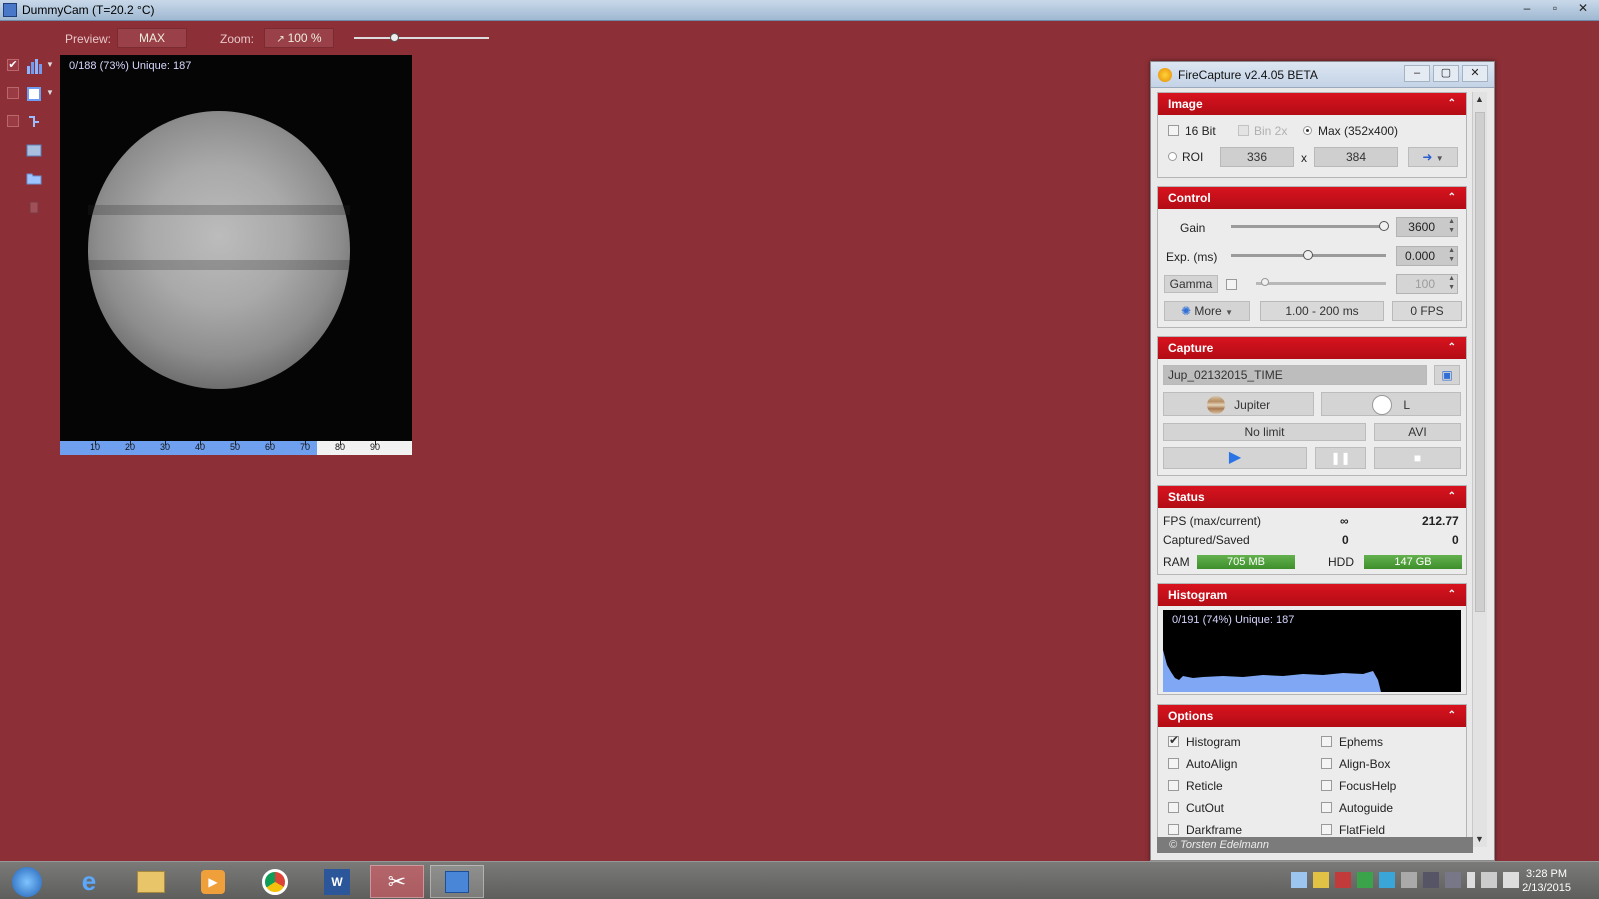 The height and width of the screenshot is (899, 1599). What do you see at coordinates (1433, 157) in the screenshot?
I see `roi-apply-button: ➜ ▼` at bounding box center [1433, 157].